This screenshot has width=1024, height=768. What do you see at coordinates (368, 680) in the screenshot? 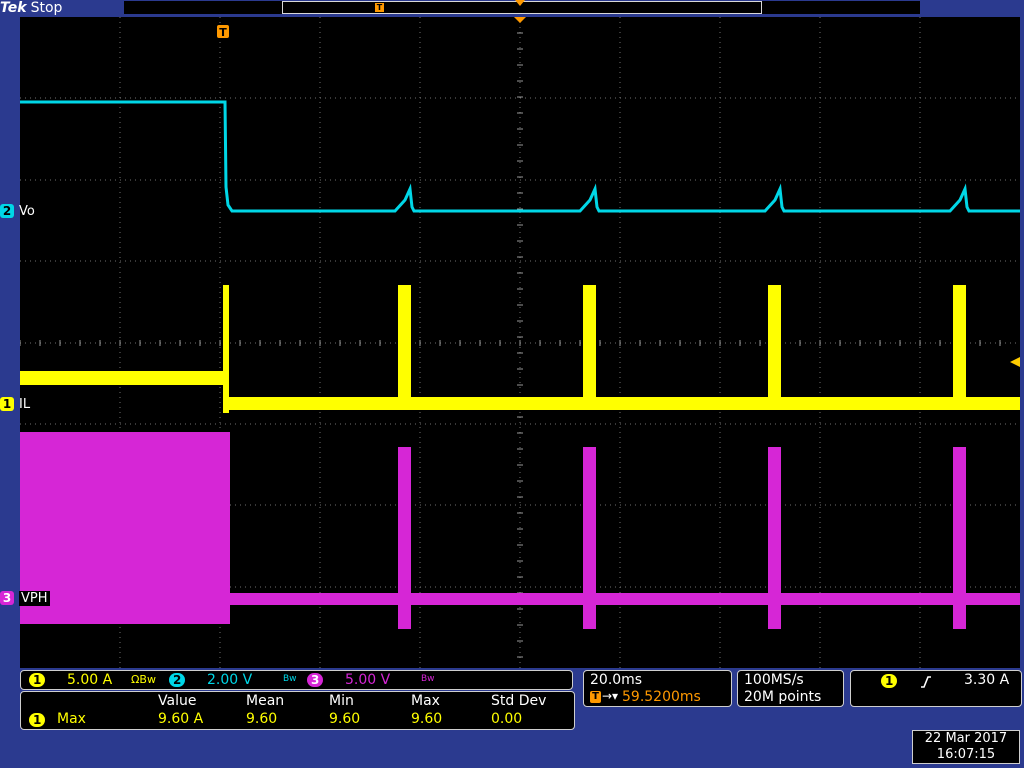
I see `ch3-scale-value: 5.00 V` at bounding box center [368, 680].